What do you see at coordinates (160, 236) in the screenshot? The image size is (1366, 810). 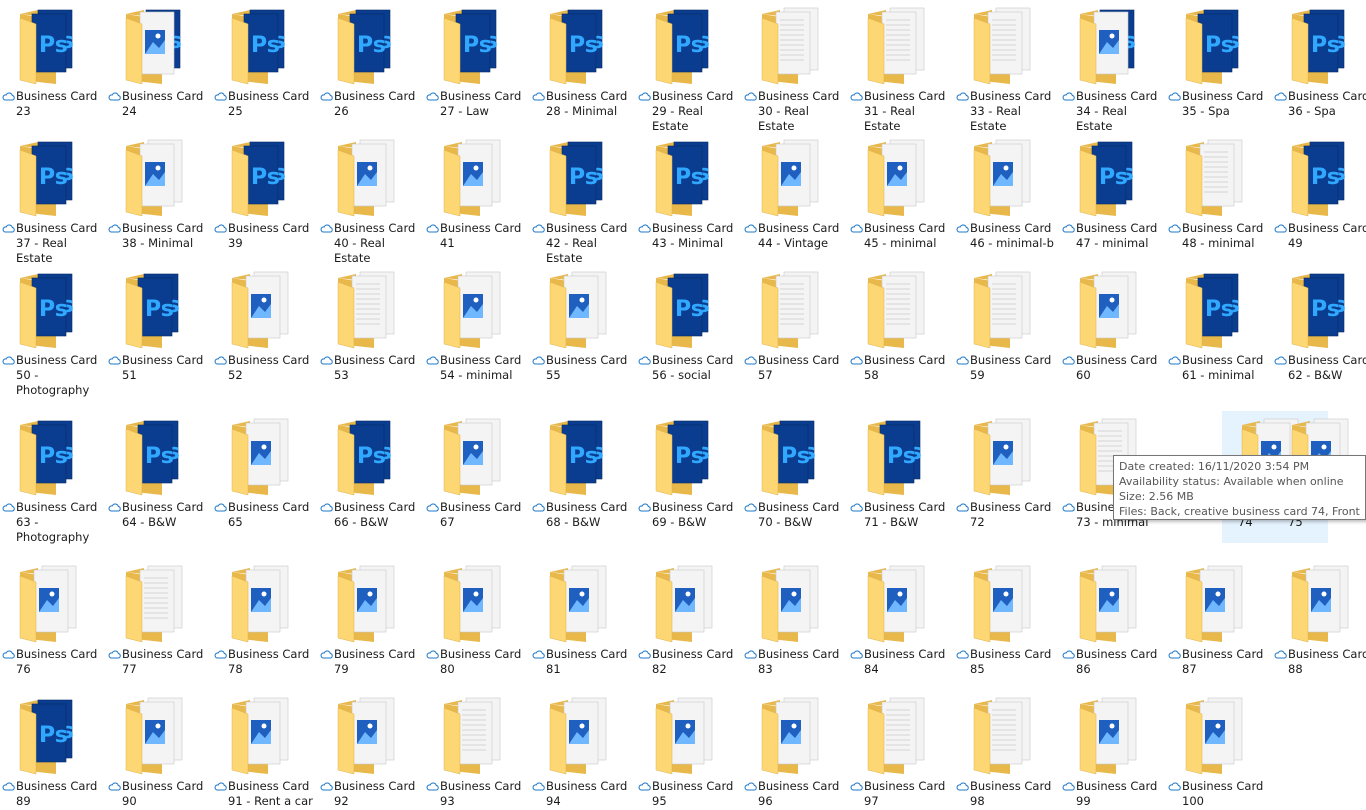 I see `folder-label: Business Card 38 - Minimal` at bounding box center [160, 236].